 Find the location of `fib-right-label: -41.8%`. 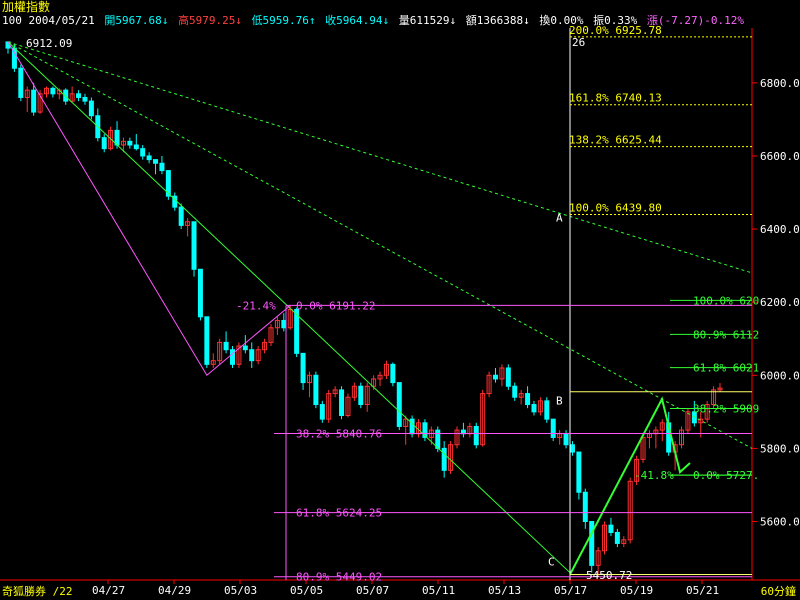

fib-right-label: -41.8% is located at coordinates (654, 475).